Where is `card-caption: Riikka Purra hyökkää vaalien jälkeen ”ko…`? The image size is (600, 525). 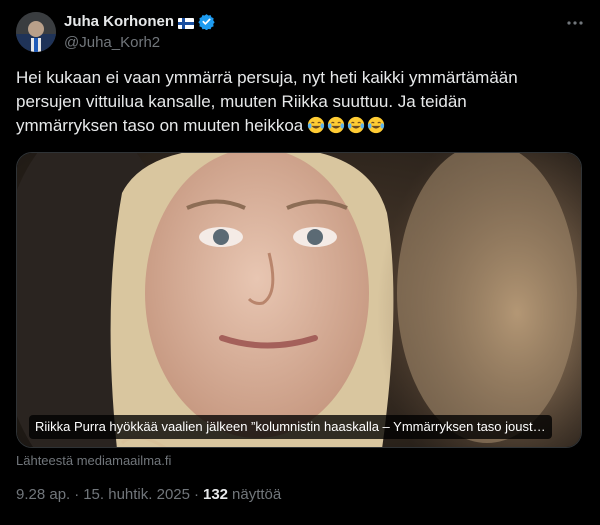 card-caption: Riikka Purra hyökkää vaalien jälkeen ”ko… is located at coordinates (290, 427).